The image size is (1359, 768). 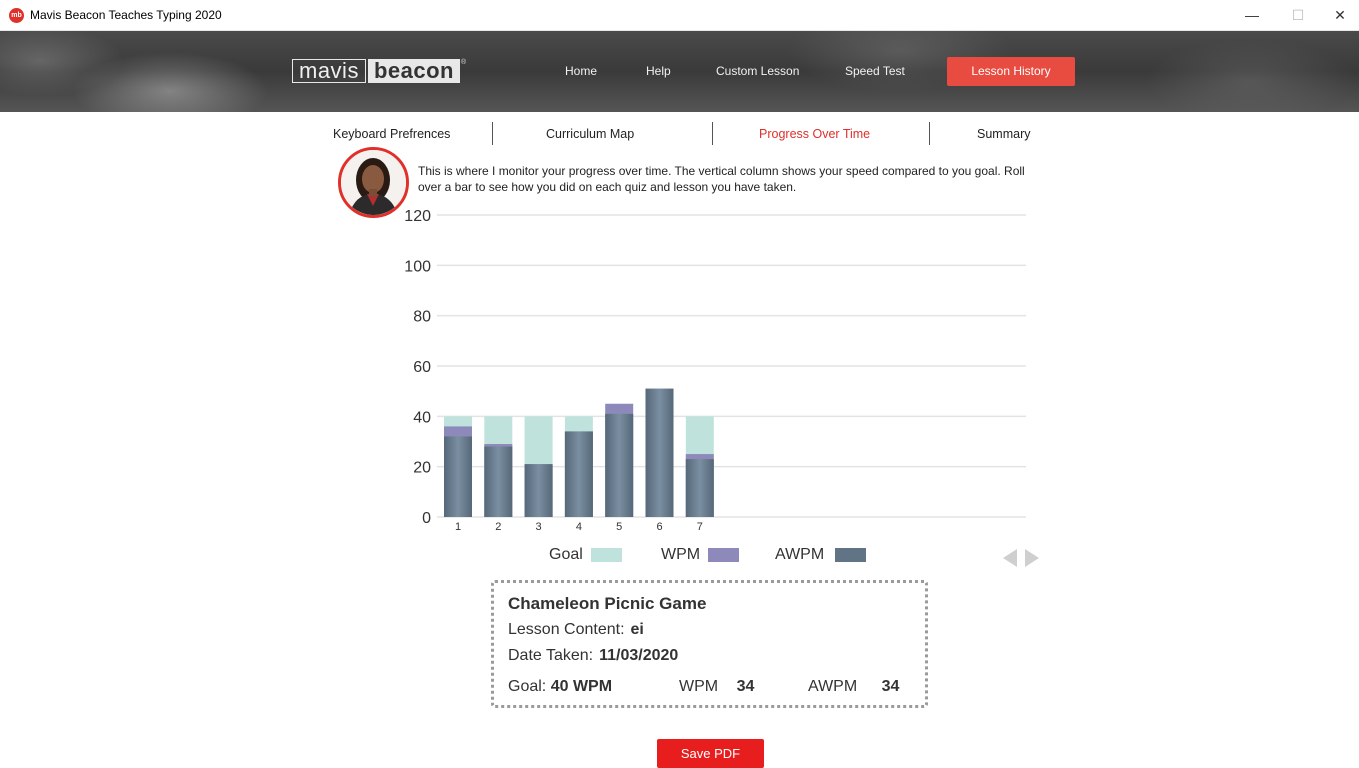 What do you see at coordinates (710, 753) in the screenshot?
I see `save-pdf-button: Save PDF` at bounding box center [710, 753].